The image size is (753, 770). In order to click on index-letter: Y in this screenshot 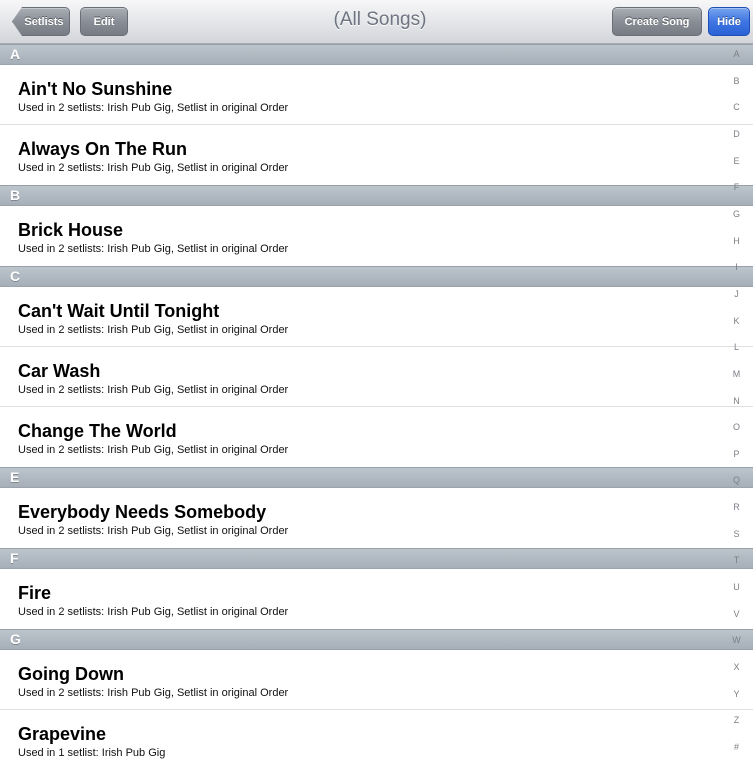, I will do `click(736, 694)`.